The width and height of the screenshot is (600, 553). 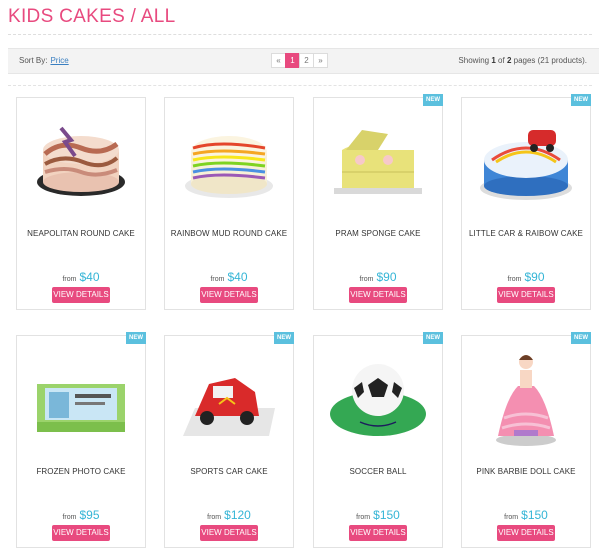 I want to click on sort-control: Sort By: Price, so click(x=44, y=60).